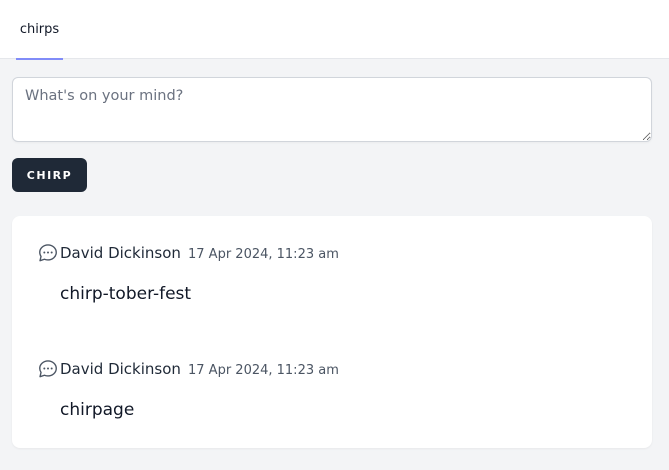 Image resolution: width=669 pixels, height=470 pixels. I want to click on top-navigation: chirps, so click(334, 30).